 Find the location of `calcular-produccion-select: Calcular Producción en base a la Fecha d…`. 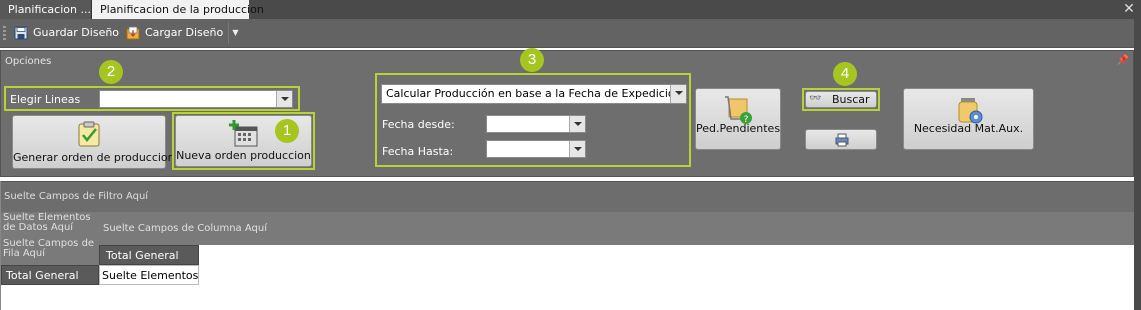

calcular-produccion-select: Calcular Producción en base a la Fecha d… is located at coordinates (534, 94).